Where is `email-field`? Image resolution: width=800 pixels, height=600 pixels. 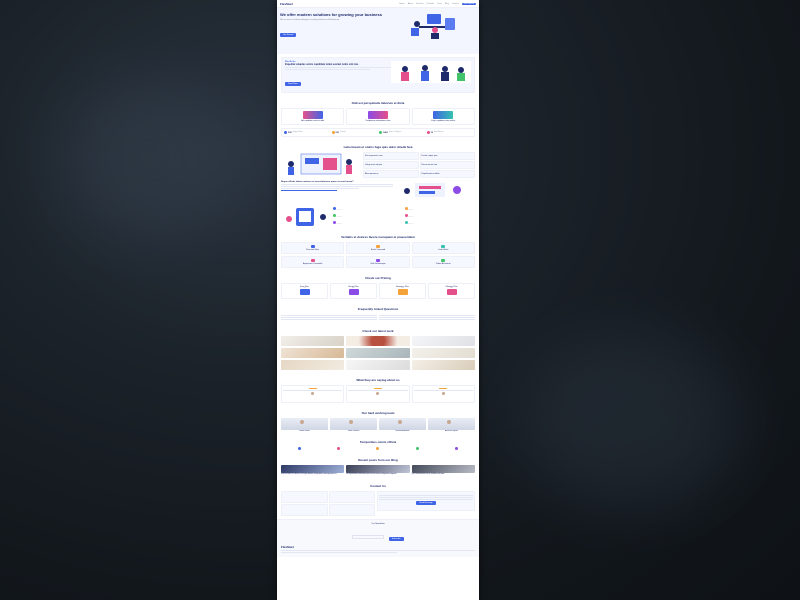 email-field is located at coordinates (426, 497).